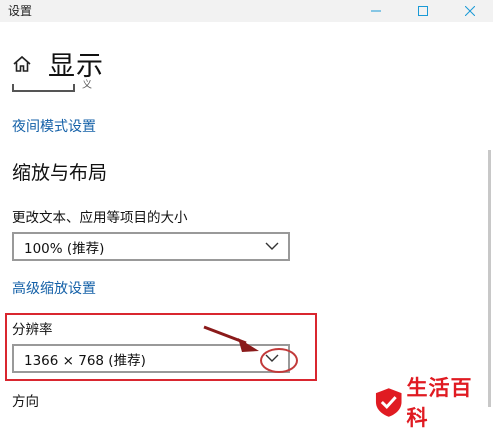 This screenshot has height=432, width=493. Describe the element at coordinates (388, 402) in the screenshot. I see `shield-logo-icon` at that location.